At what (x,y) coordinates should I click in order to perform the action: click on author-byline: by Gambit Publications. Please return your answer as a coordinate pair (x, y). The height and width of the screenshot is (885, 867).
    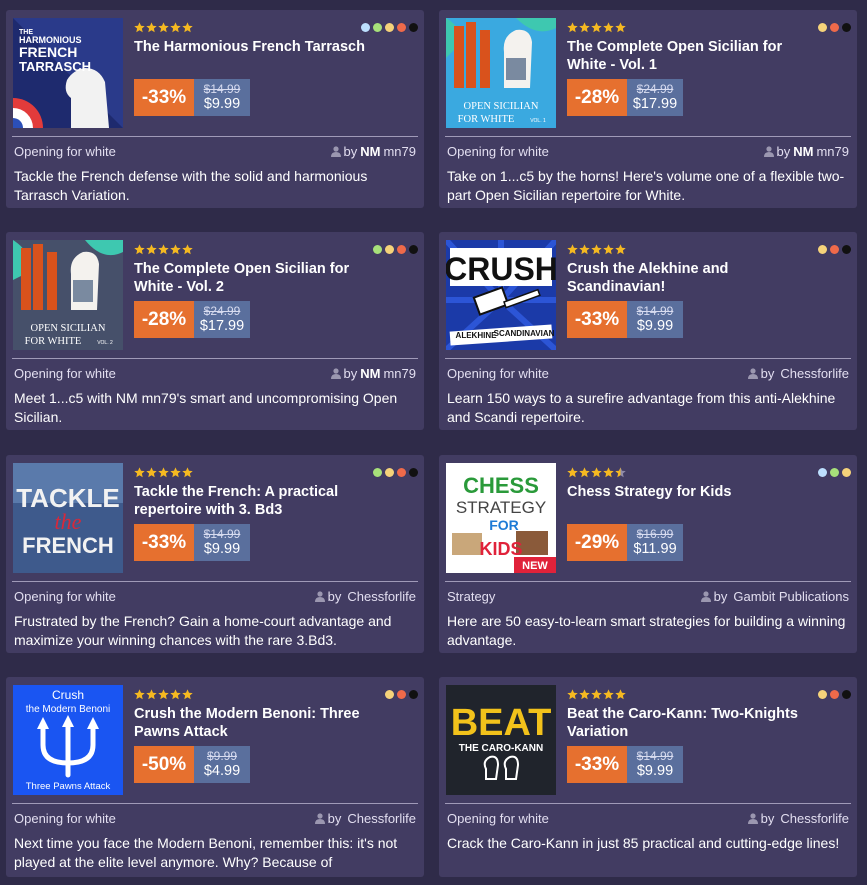
    Looking at the image, I should click on (774, 596).